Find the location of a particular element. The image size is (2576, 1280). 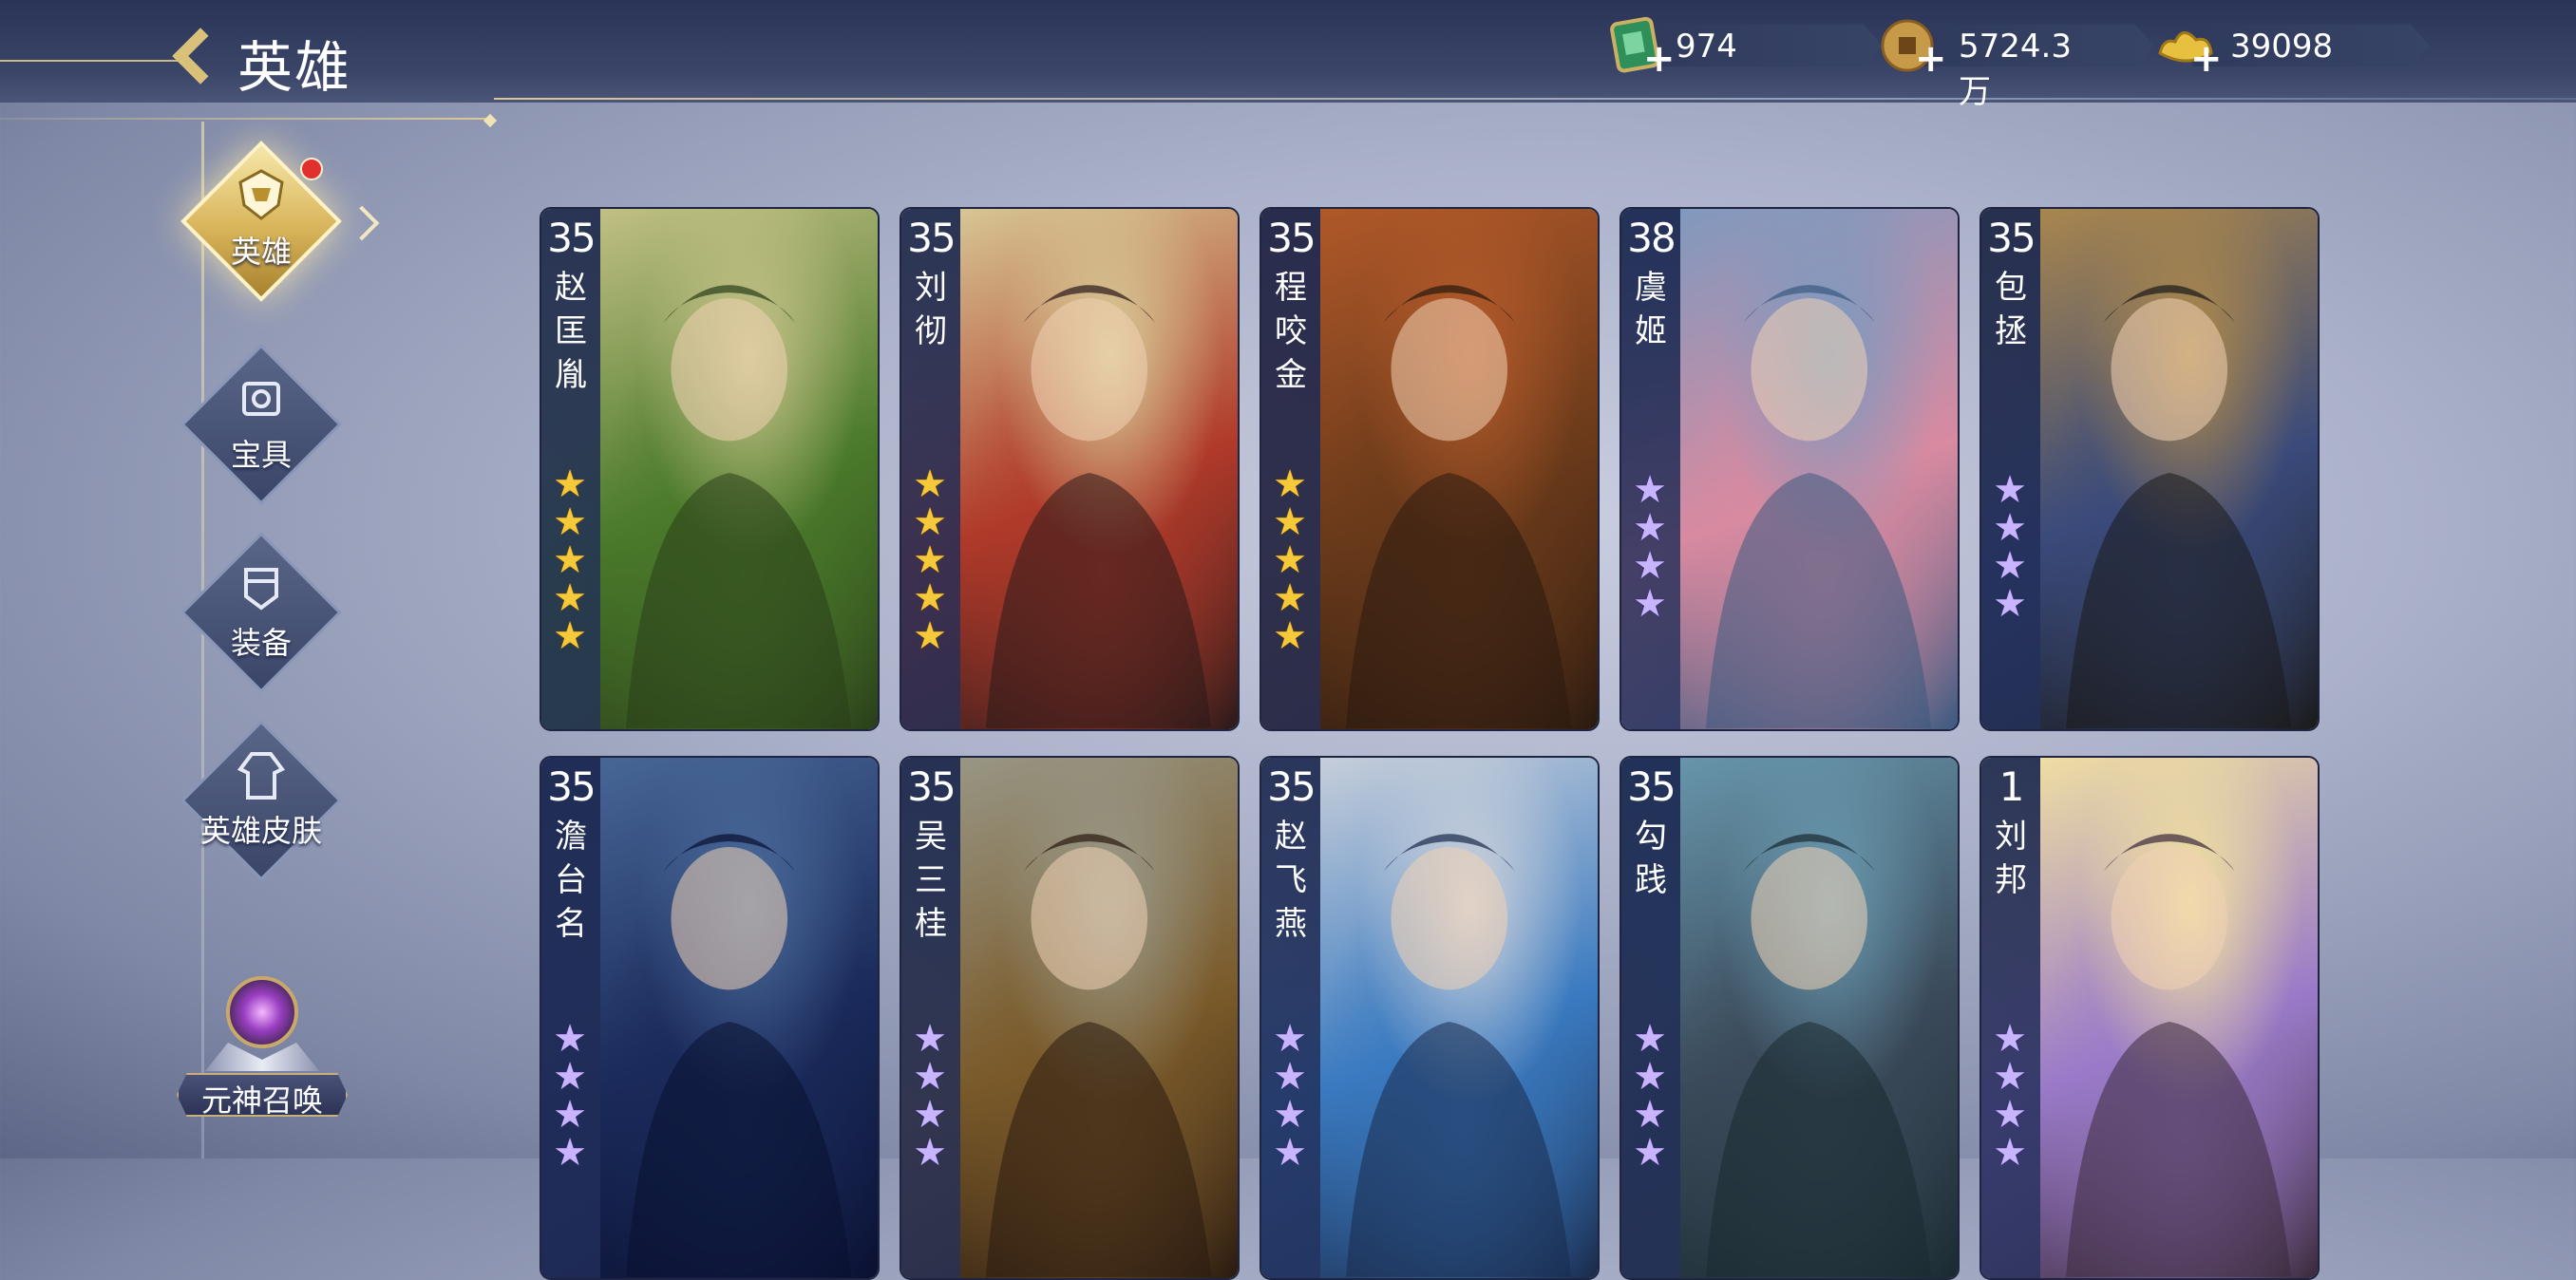

sidebar-item-heroes: 英雄 is located at coordinates (261, 221).